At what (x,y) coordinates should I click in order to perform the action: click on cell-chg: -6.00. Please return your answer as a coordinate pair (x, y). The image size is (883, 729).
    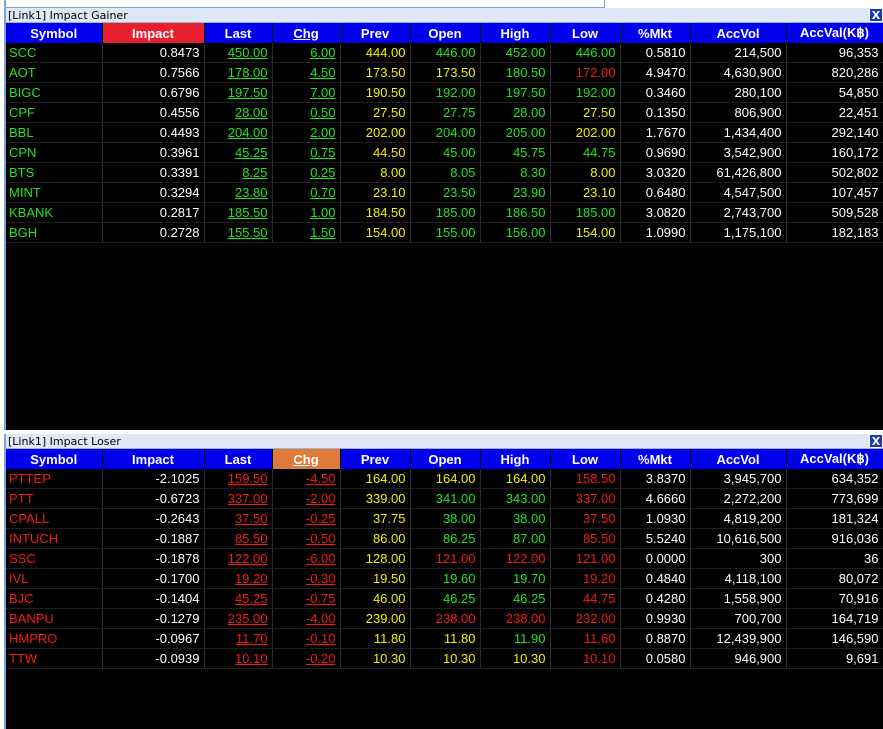
    Looking at the image, I should click on (306, 558).